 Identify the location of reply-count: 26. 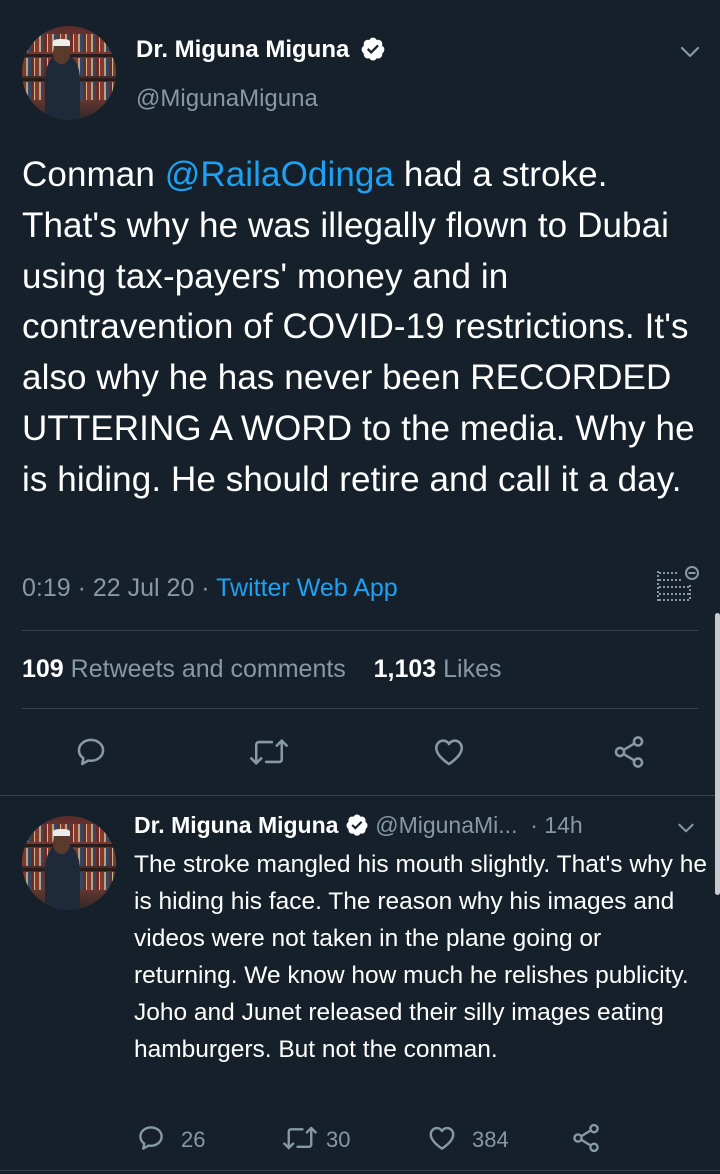
(193, 1139).